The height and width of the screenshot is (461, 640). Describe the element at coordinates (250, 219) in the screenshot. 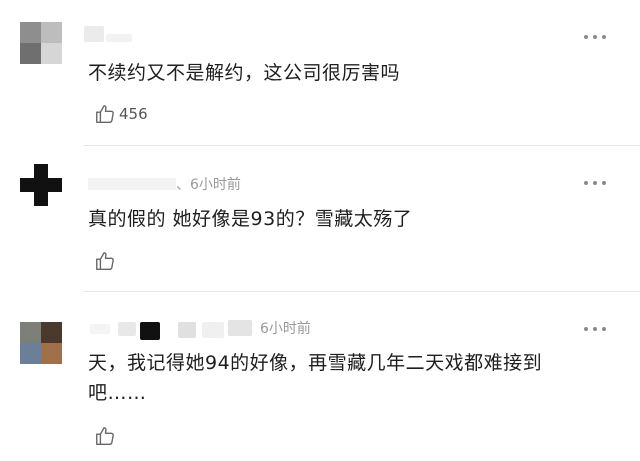

I see `comment-text: 真的假的 她好像是93的？雪藏太殇了` at that location.